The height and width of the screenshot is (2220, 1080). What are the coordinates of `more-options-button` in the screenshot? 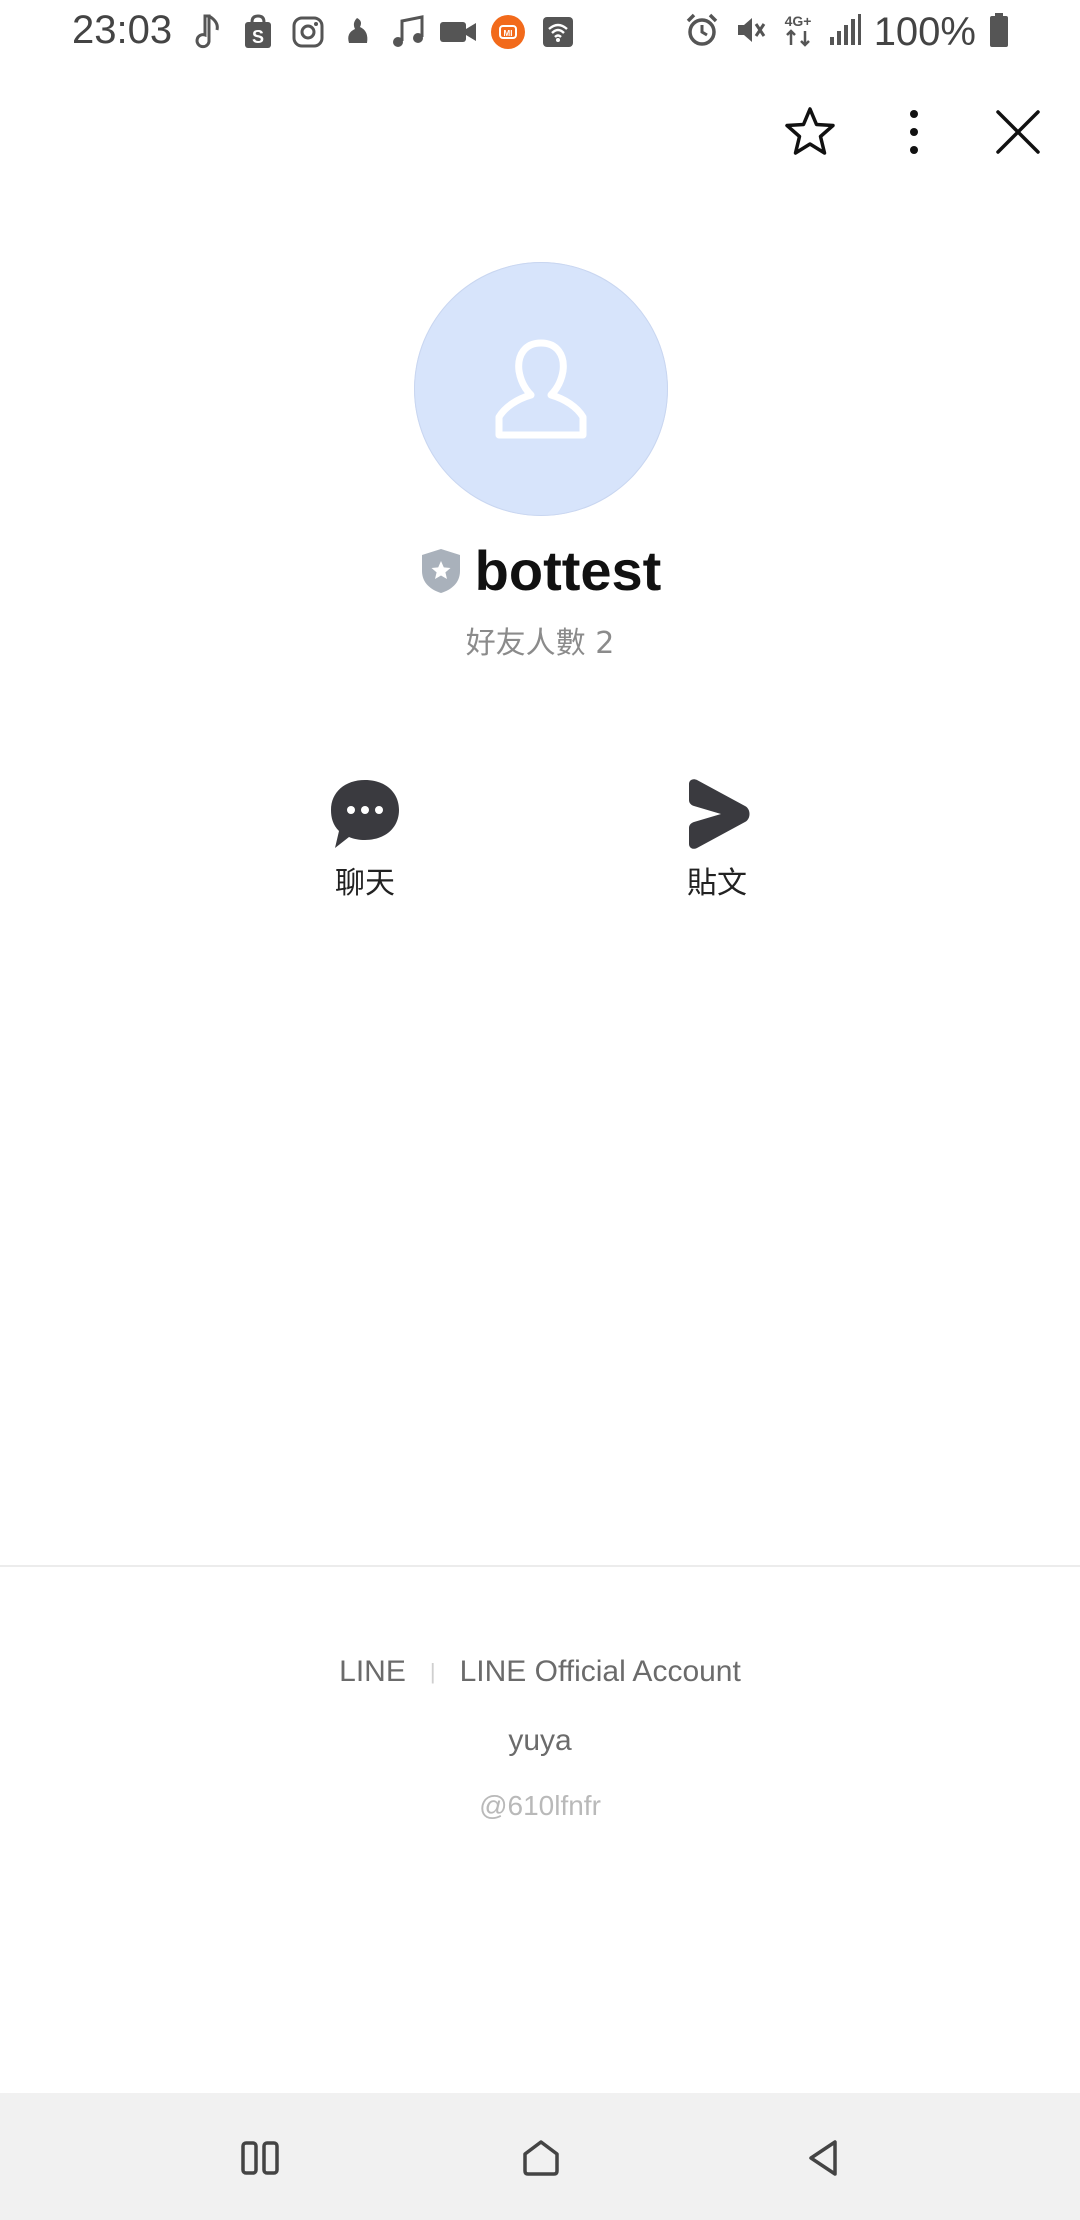 It's located at (914, 132).